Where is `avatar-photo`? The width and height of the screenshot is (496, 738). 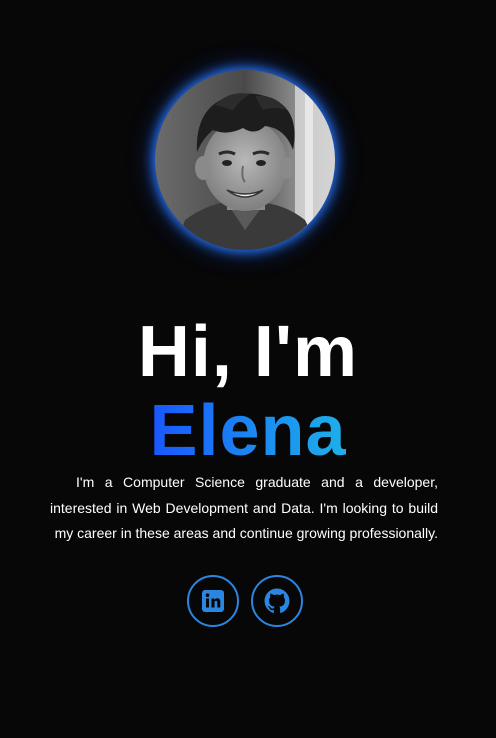
avatar-photo is located at coordinates (245, 160).